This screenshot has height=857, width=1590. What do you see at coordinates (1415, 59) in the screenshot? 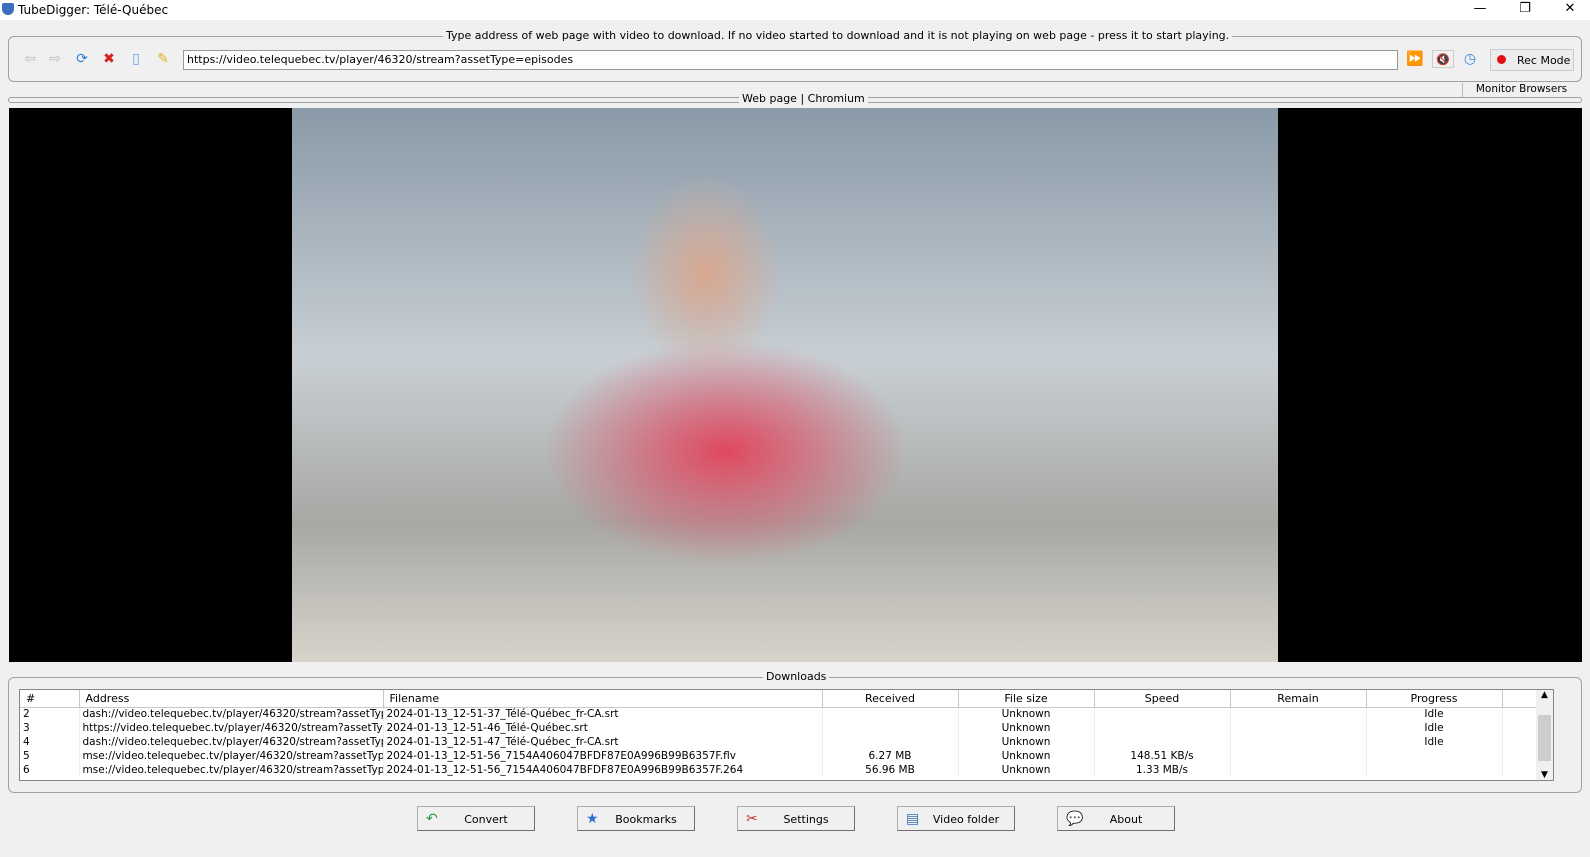
I see `go-icon: ⏩` at bounding box center [1415, 59].